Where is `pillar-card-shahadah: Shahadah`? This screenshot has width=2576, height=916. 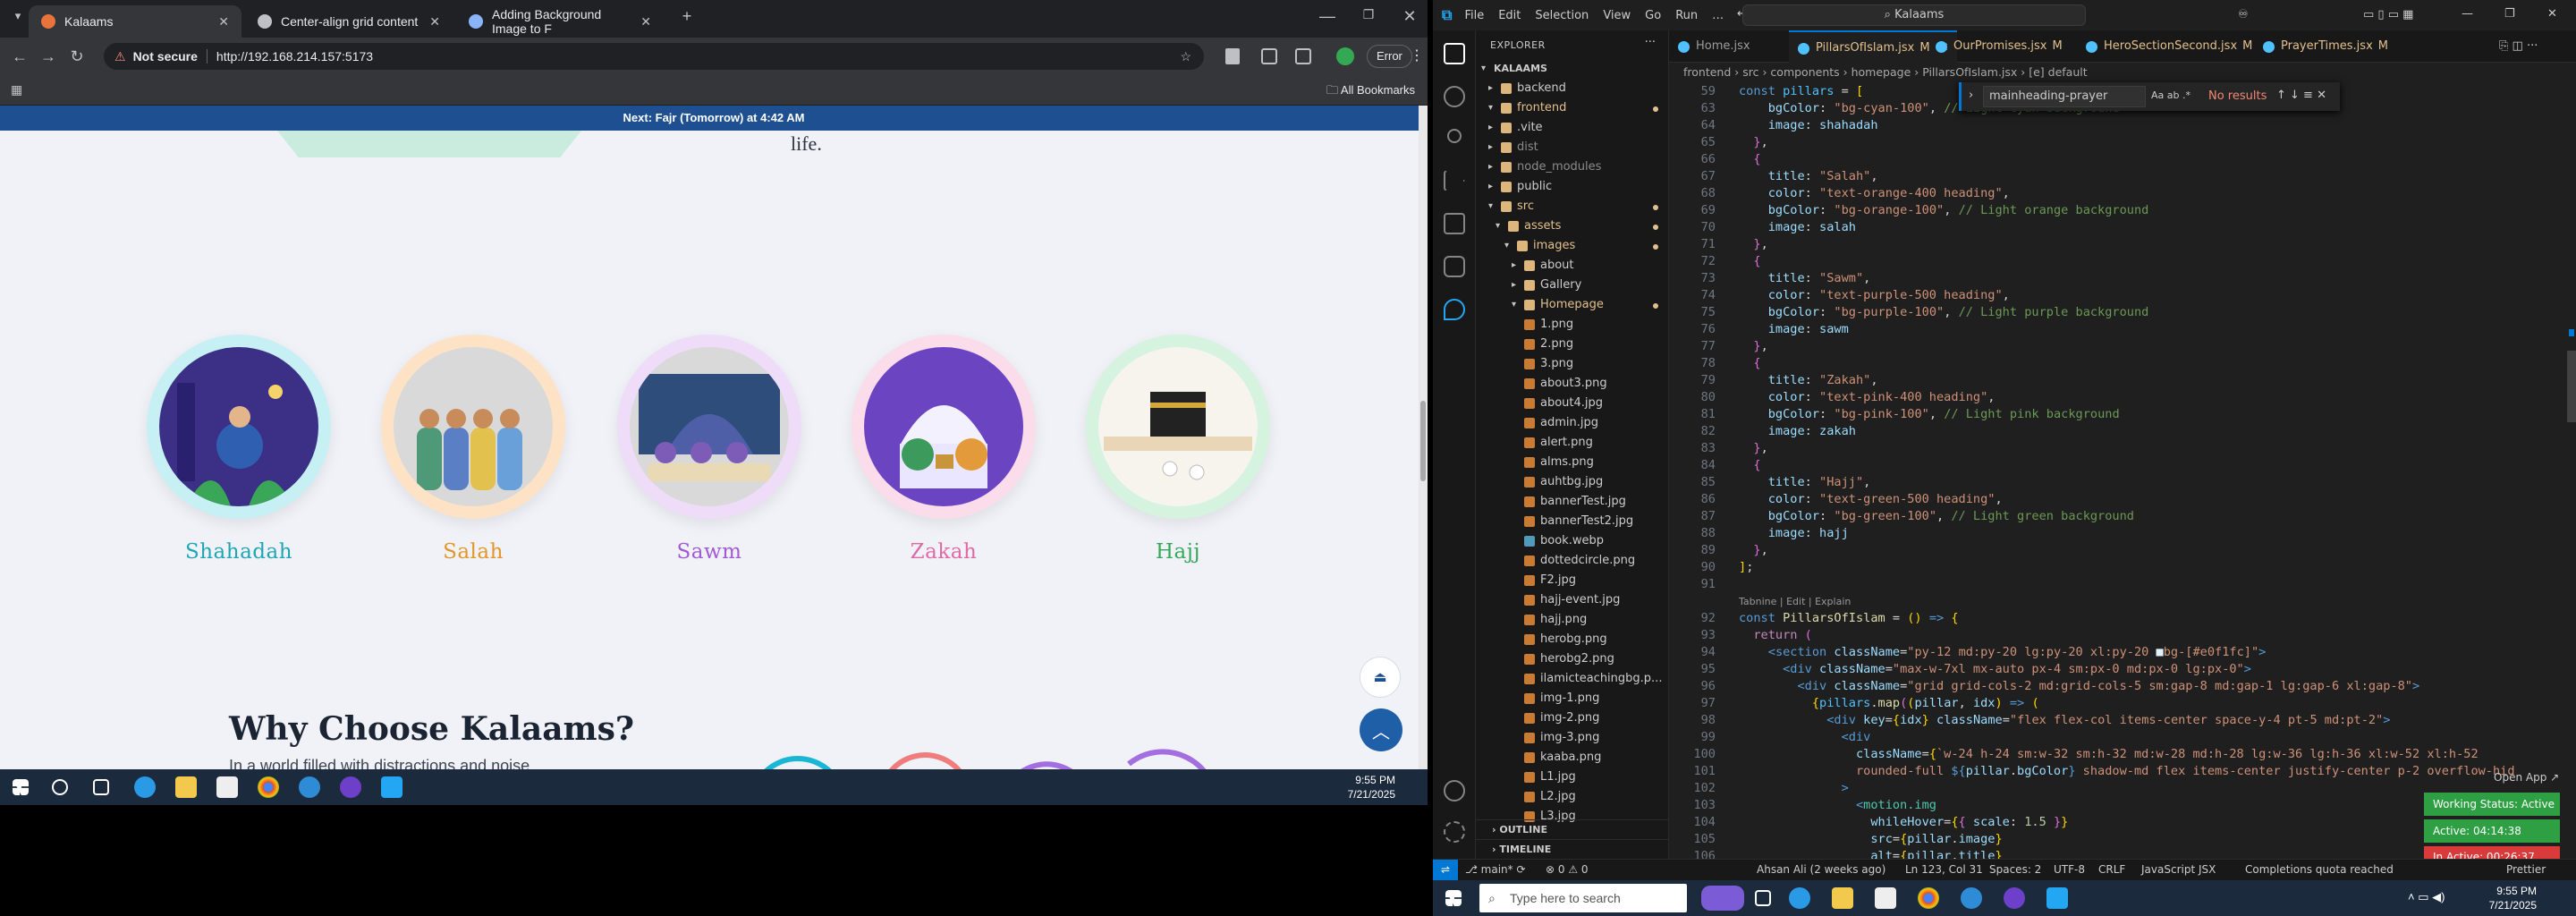 pillar-card-shahadah: Shahadah is located at coordinates (239, 449).